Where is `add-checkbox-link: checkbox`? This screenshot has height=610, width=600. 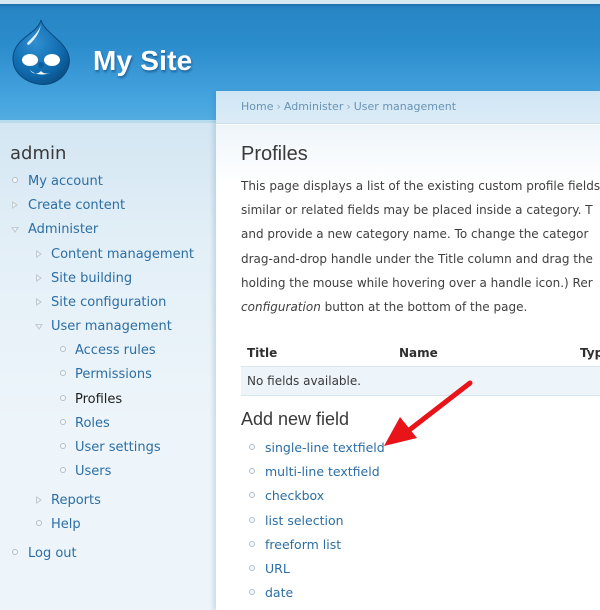
add-checkbox-link: checkbox is located at coordinates (294, 495).